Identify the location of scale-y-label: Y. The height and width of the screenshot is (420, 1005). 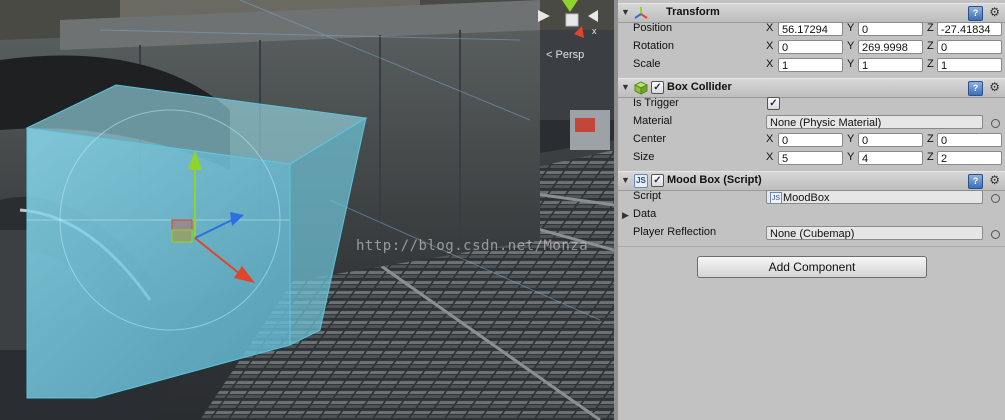
(851, 64).